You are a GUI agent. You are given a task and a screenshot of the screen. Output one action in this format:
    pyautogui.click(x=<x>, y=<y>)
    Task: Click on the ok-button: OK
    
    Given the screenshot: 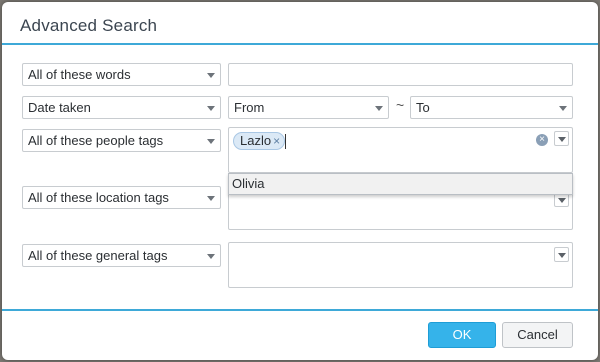 What is the action you would take?
    pyautogui.click(x=462, y=335)
    